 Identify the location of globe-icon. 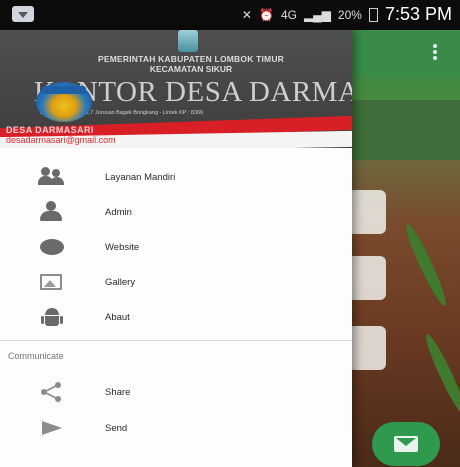
(52, 247).